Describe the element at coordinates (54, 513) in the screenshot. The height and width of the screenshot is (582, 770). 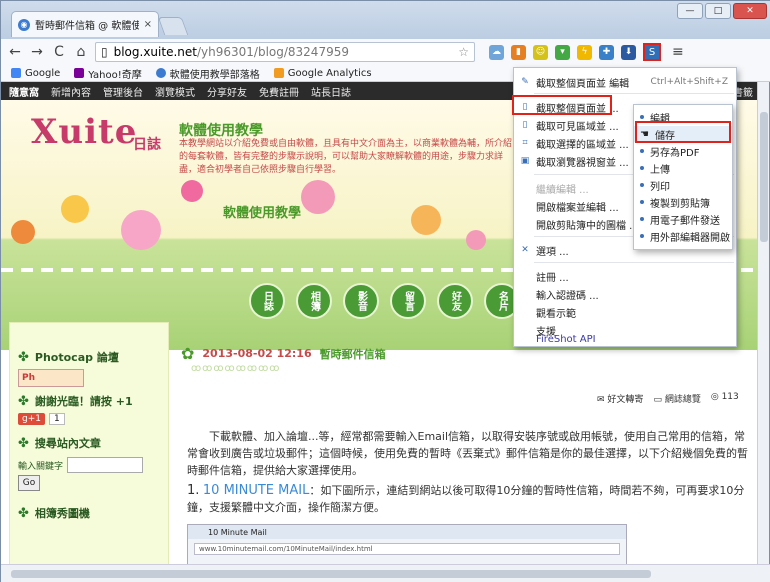
I see `sidebar-heading-album: ✤ 相簿秀圖機` at that location.